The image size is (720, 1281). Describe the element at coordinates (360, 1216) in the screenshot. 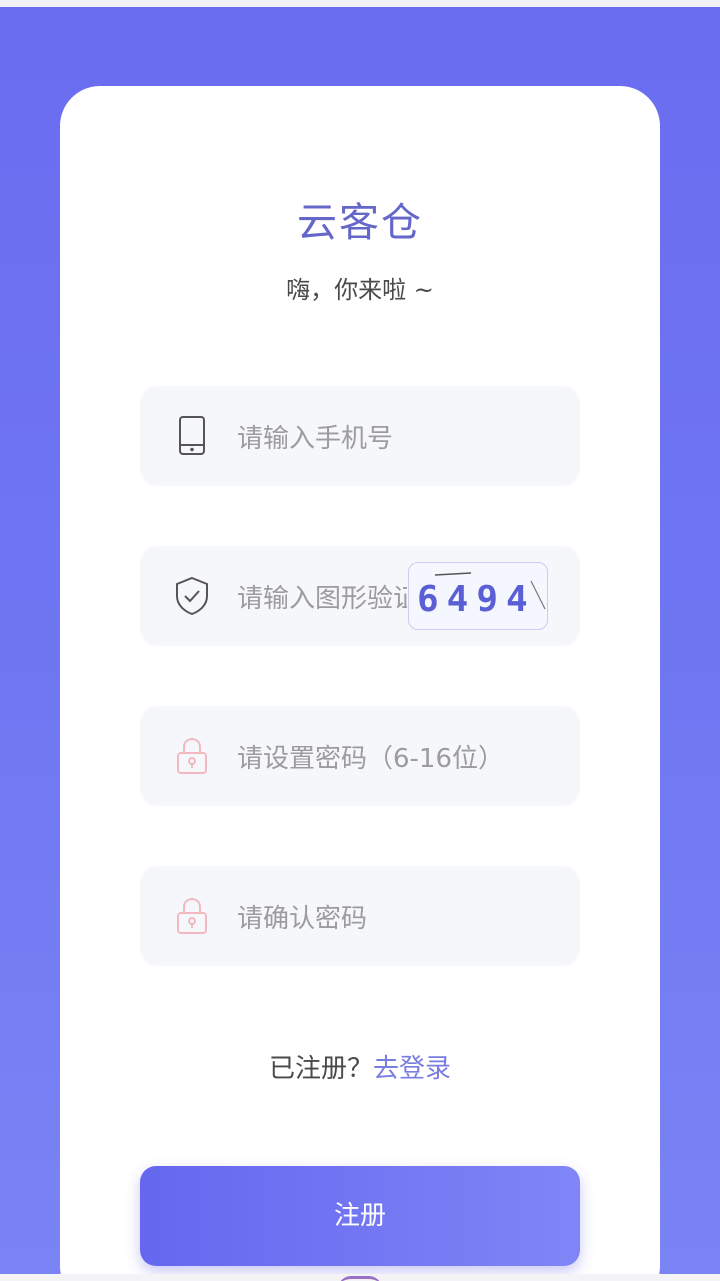

I see `register-button: 注册` at that location.